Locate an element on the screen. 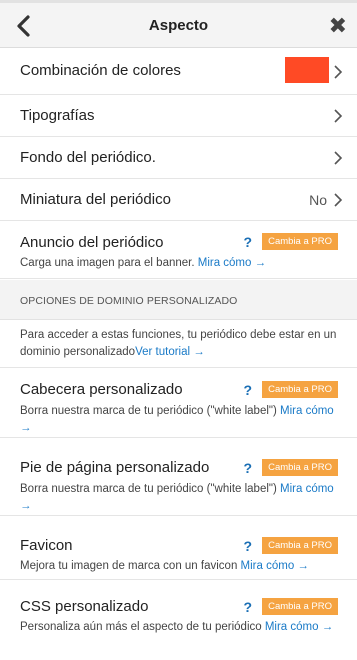 The width and height of the screenshot is (357, 660). row-label: Miniatura del periódico is located at coordinates (95, 199).